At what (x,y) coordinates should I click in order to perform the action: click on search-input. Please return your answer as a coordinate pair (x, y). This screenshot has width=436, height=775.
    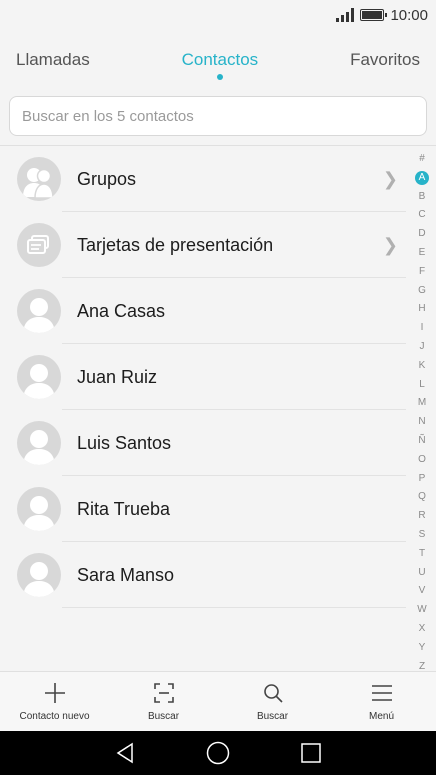
    Looking at the image, I should click on (224, 116).